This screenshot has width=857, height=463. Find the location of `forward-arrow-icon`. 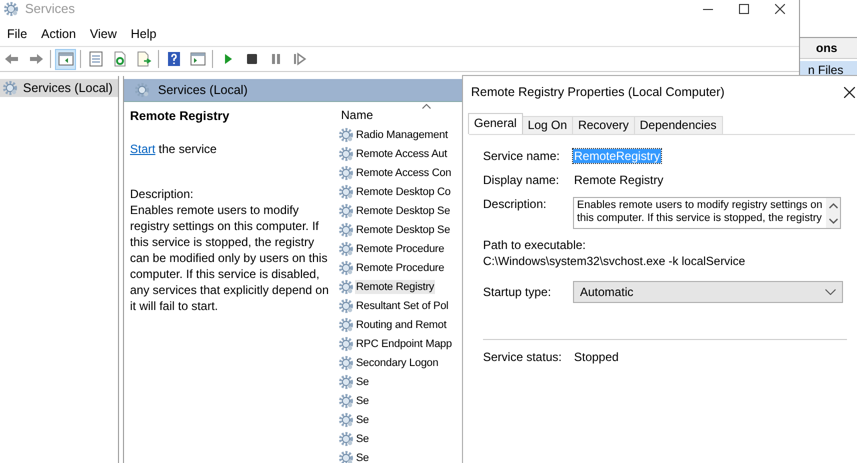

forward-arrow-icon is located at coordinates (36, 59).